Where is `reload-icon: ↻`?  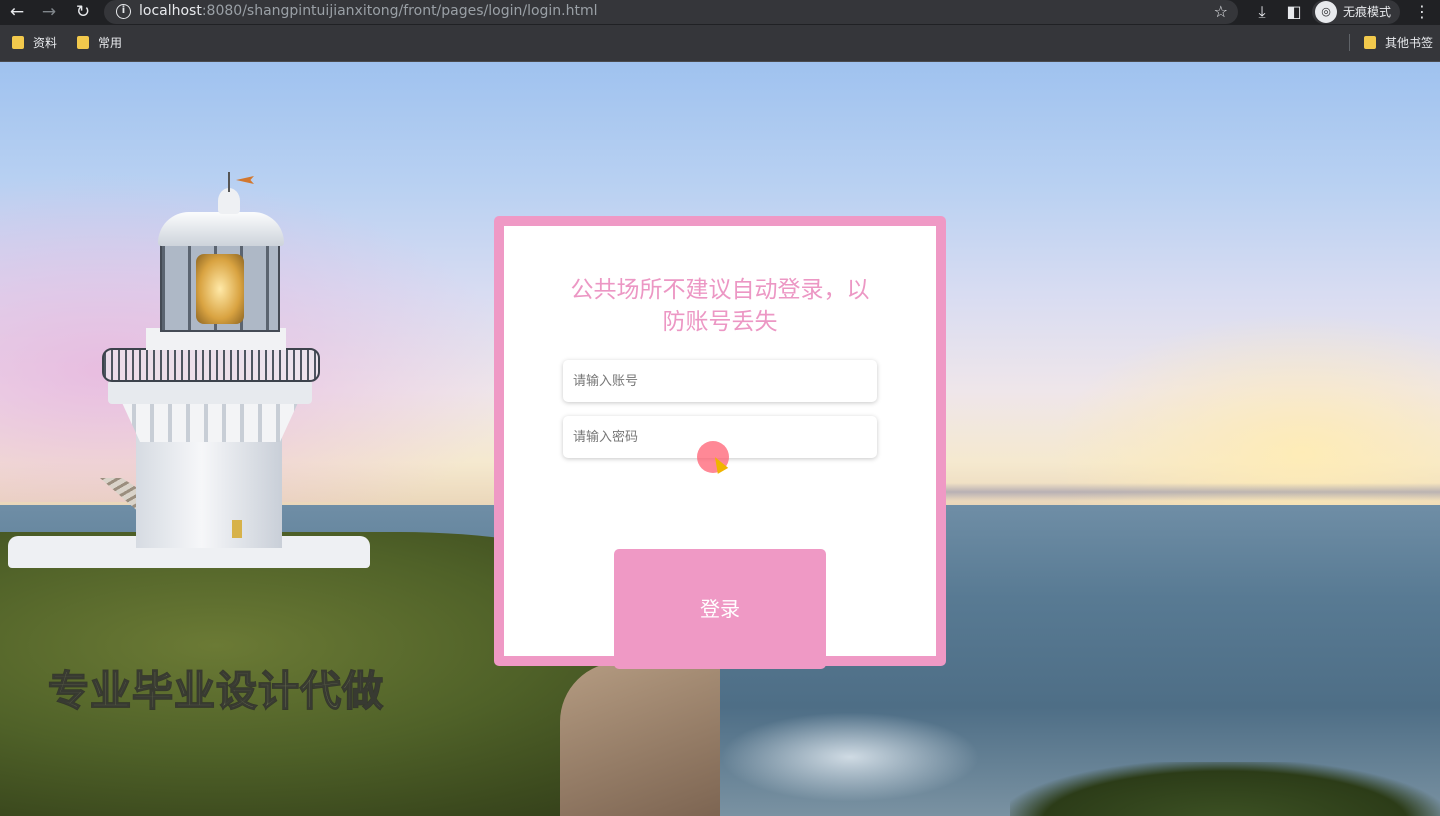 reload-icon: ↻ is located at coordinates (83, 12).